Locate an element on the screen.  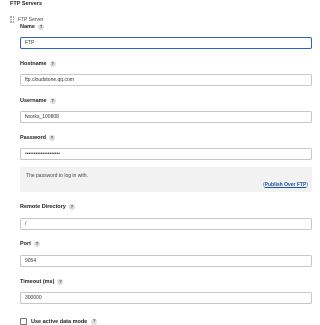
remote-directory-label: Remote Directory ? is located at coordinates (47, 207).